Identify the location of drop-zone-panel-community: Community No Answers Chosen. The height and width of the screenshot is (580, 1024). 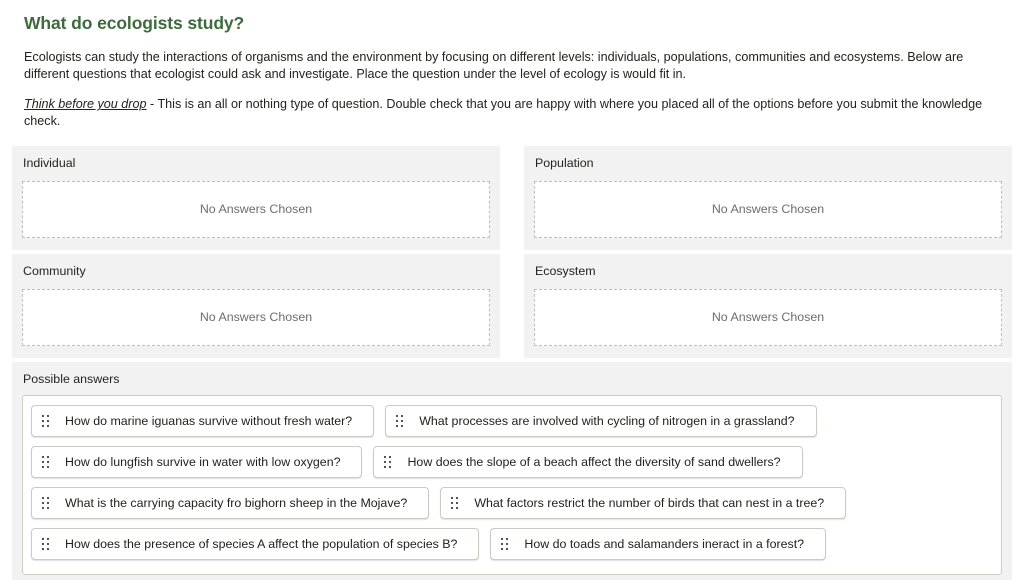
(256, 305).